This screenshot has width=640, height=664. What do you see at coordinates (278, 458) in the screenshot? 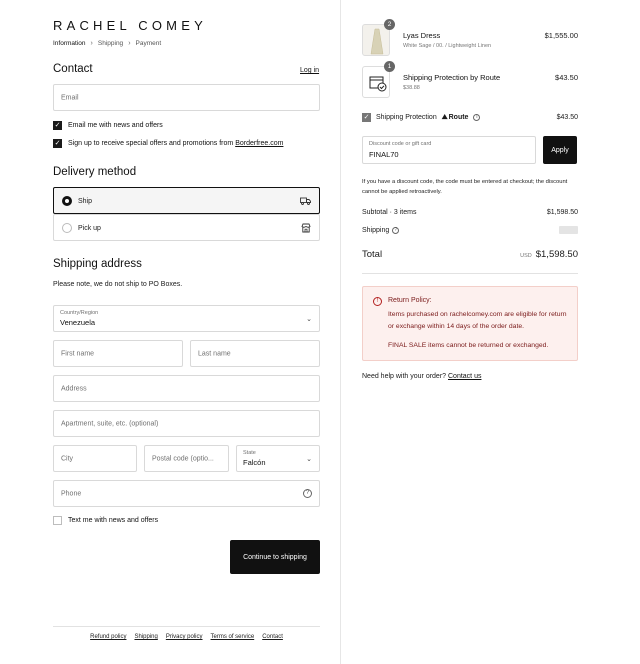
I see `state-select: State Falcón ⌄` at bounding box center [278, 458].